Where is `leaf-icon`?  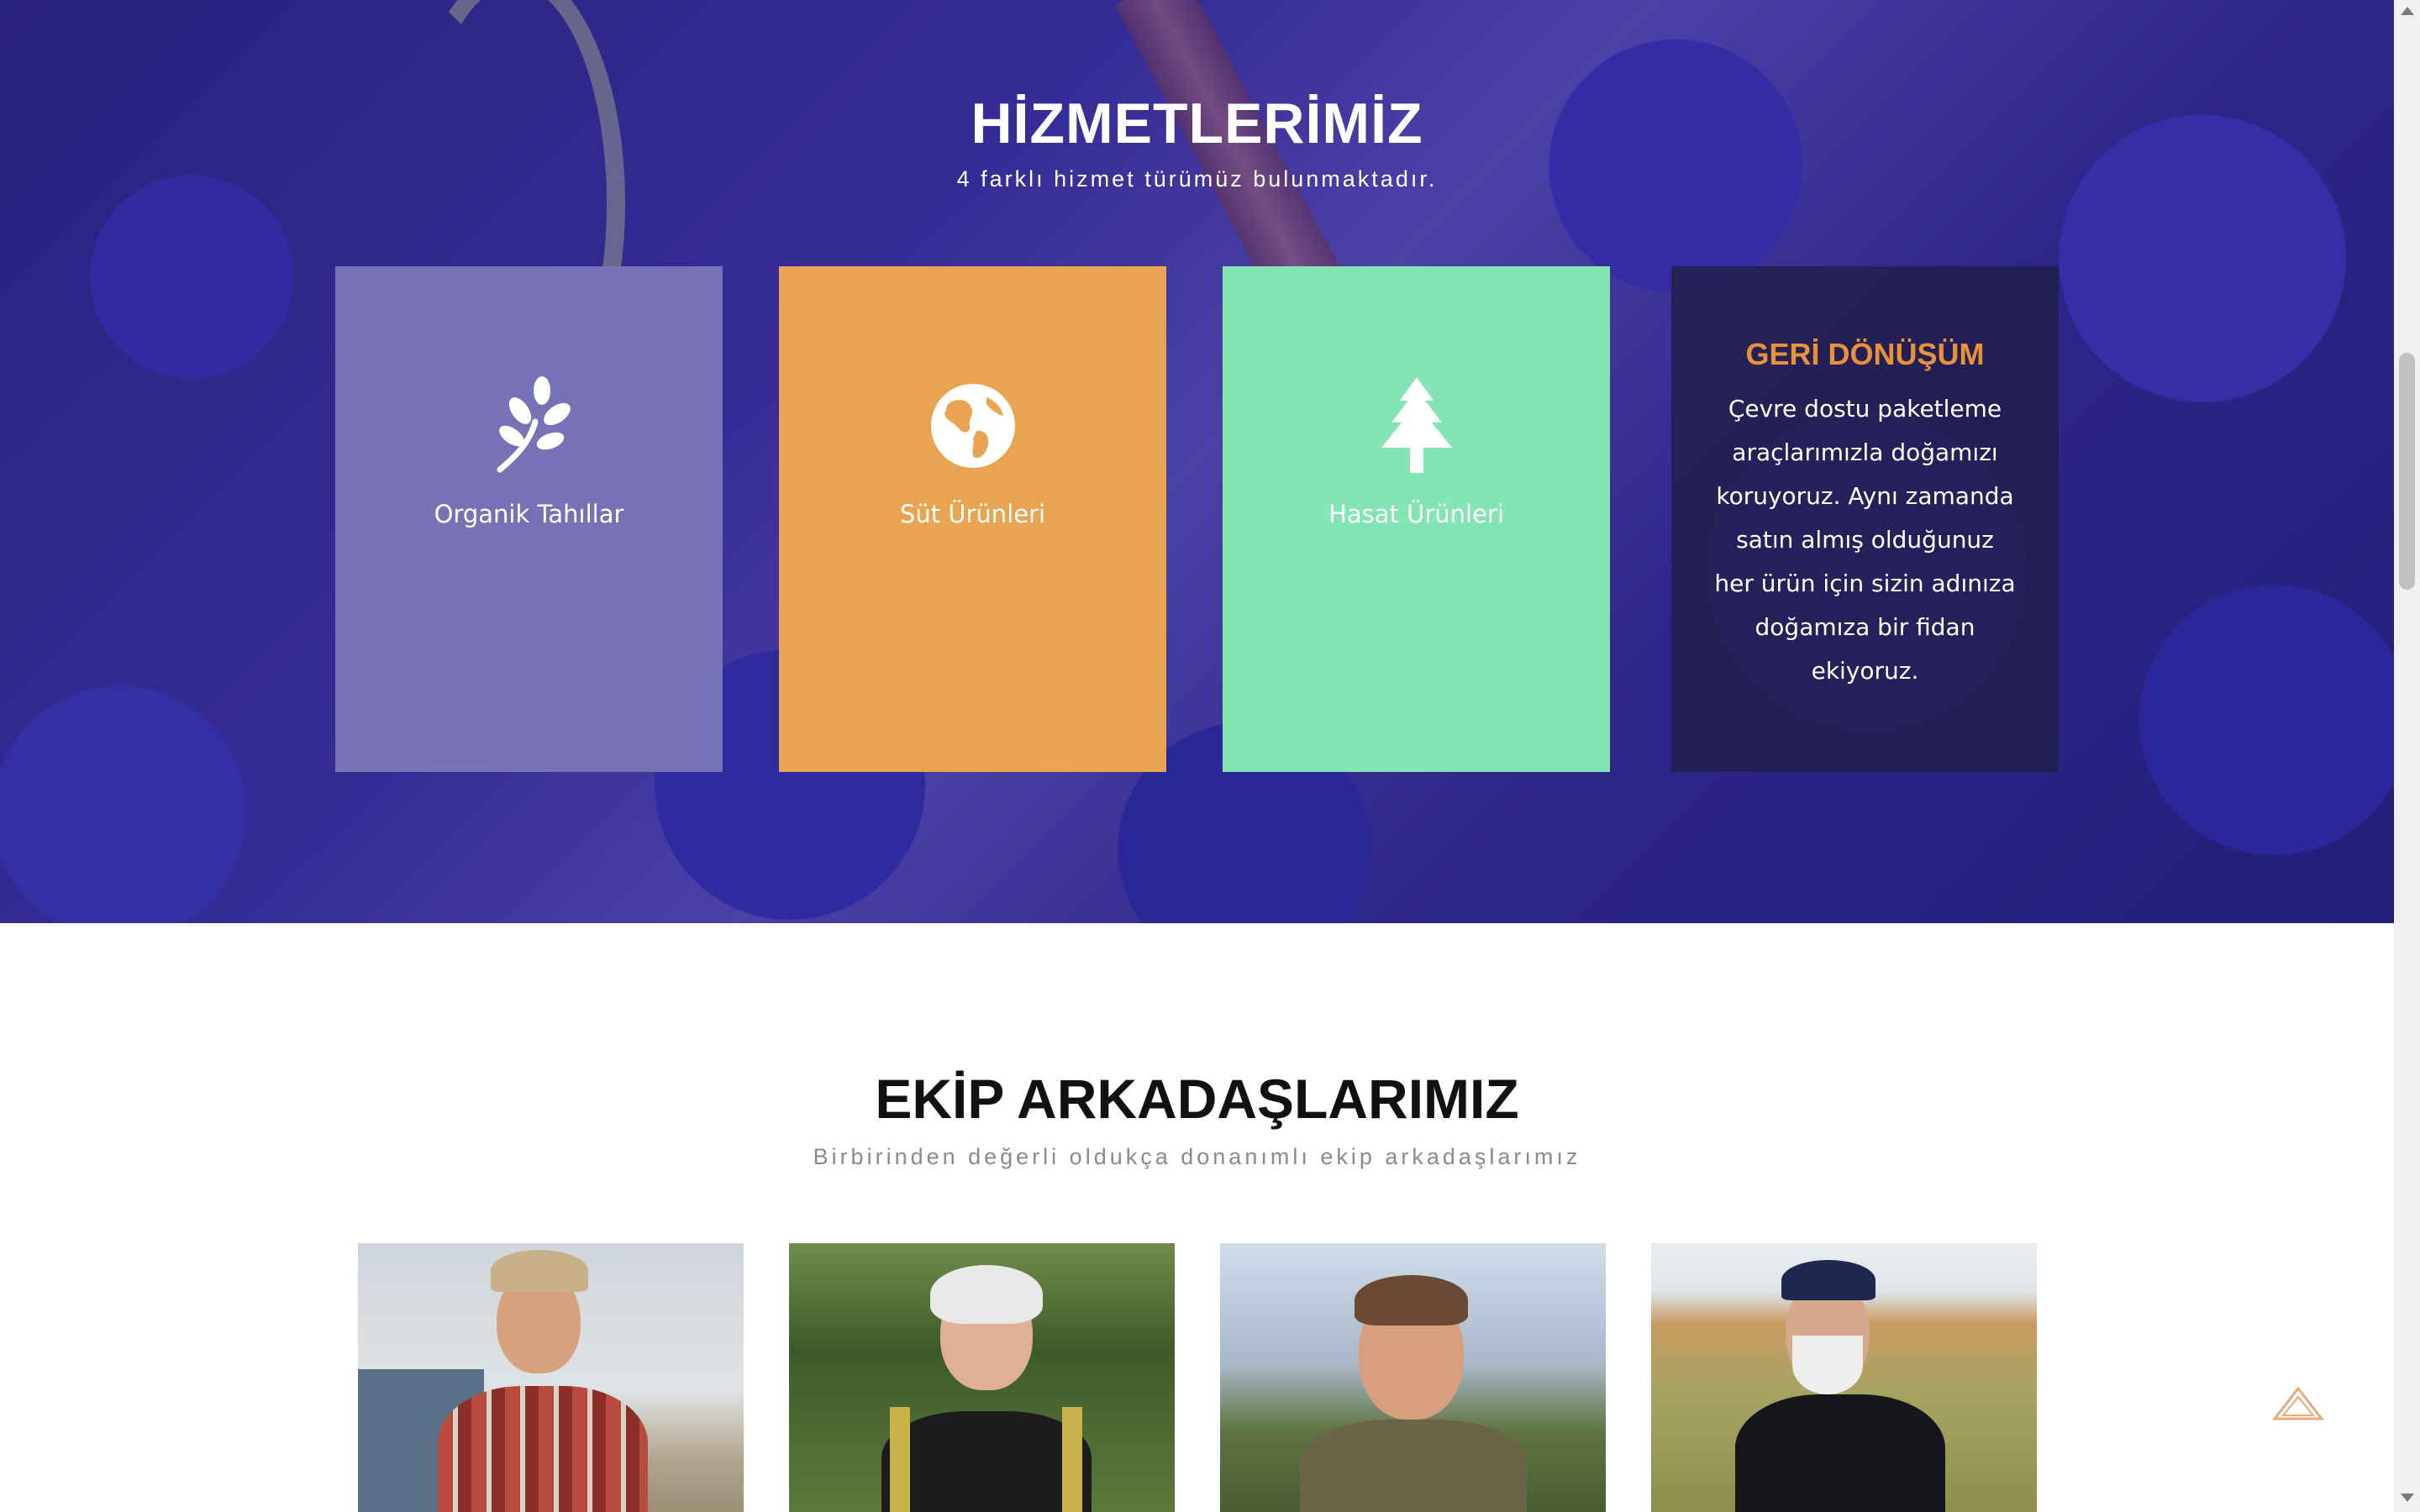
leaf-icon is located at coordinates (529, 425).